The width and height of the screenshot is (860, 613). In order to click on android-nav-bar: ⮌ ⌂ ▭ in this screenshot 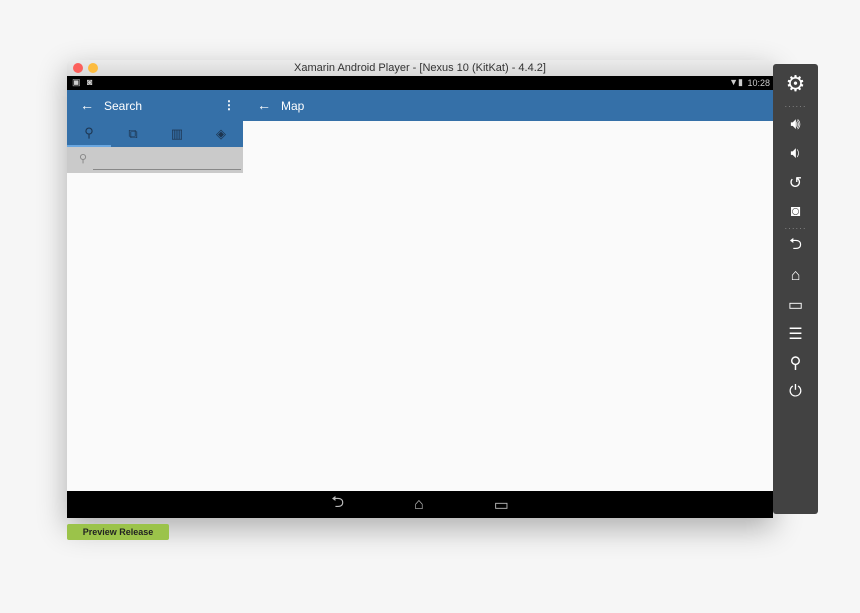, I will do `click(420, 504)`.